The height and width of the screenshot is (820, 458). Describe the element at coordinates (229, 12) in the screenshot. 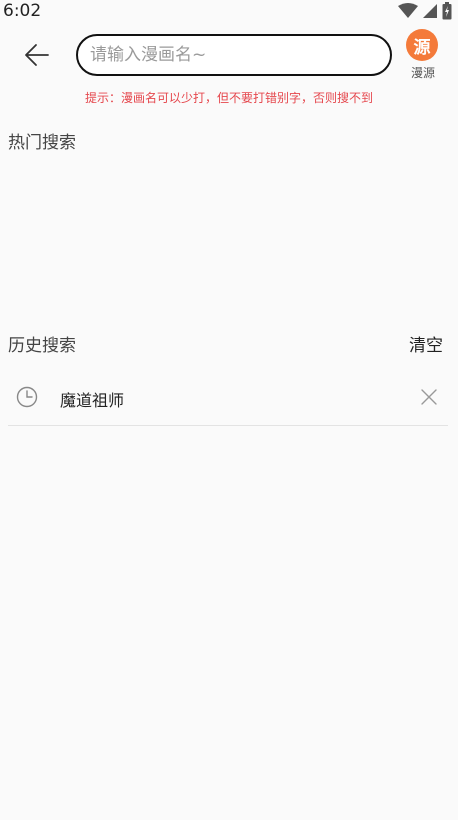

I see `status-bar: 6:02` at that location.